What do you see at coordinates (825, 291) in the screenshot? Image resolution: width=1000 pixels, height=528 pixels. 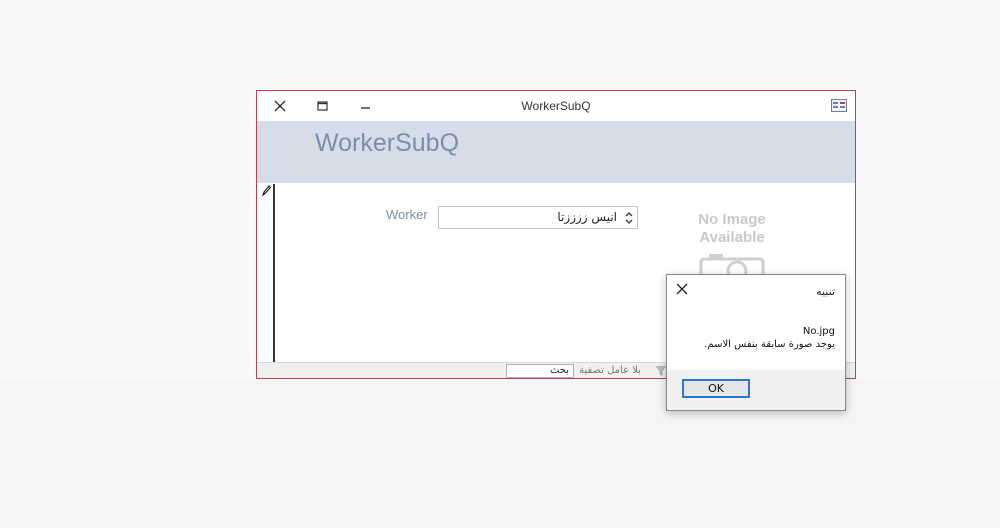 I see `dialog-title: تنبيه` at bounding box center [825, 291].